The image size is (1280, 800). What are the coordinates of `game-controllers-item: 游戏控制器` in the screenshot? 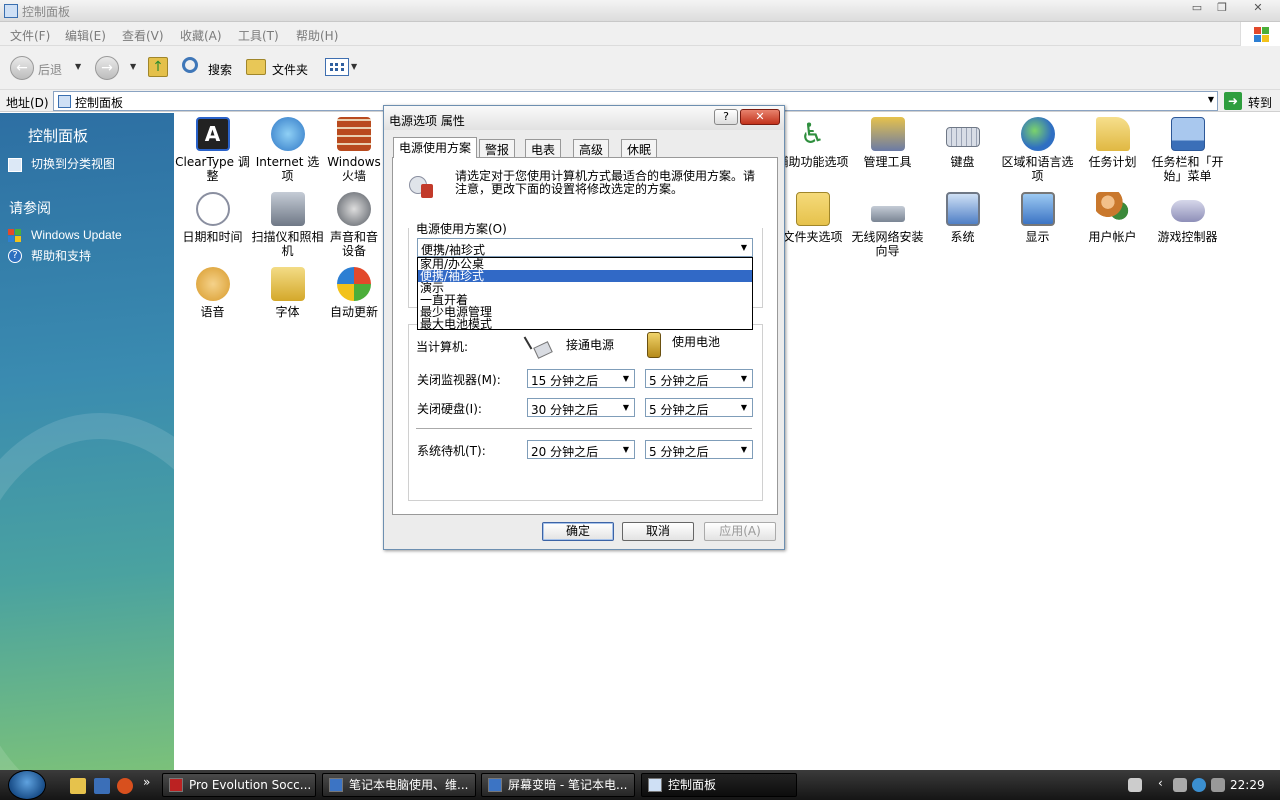 It's located at (1187, 218).